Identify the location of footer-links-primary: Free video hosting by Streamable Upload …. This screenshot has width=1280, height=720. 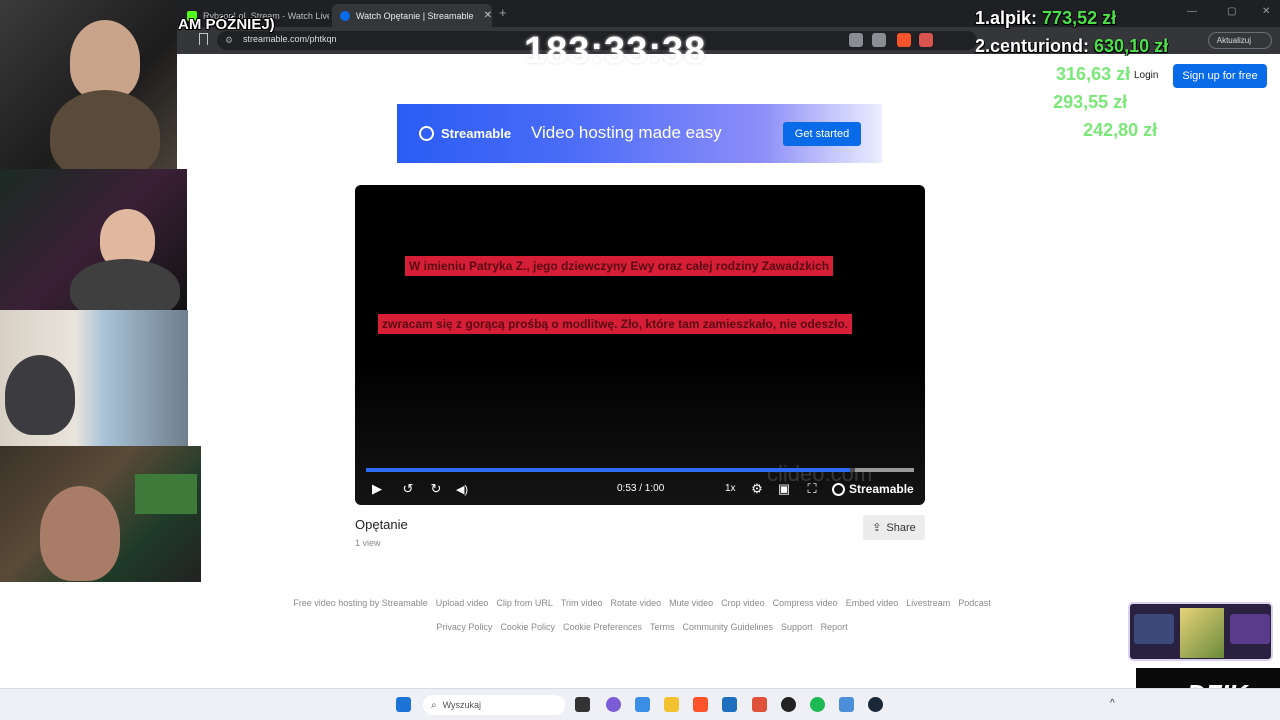
(642, 603).